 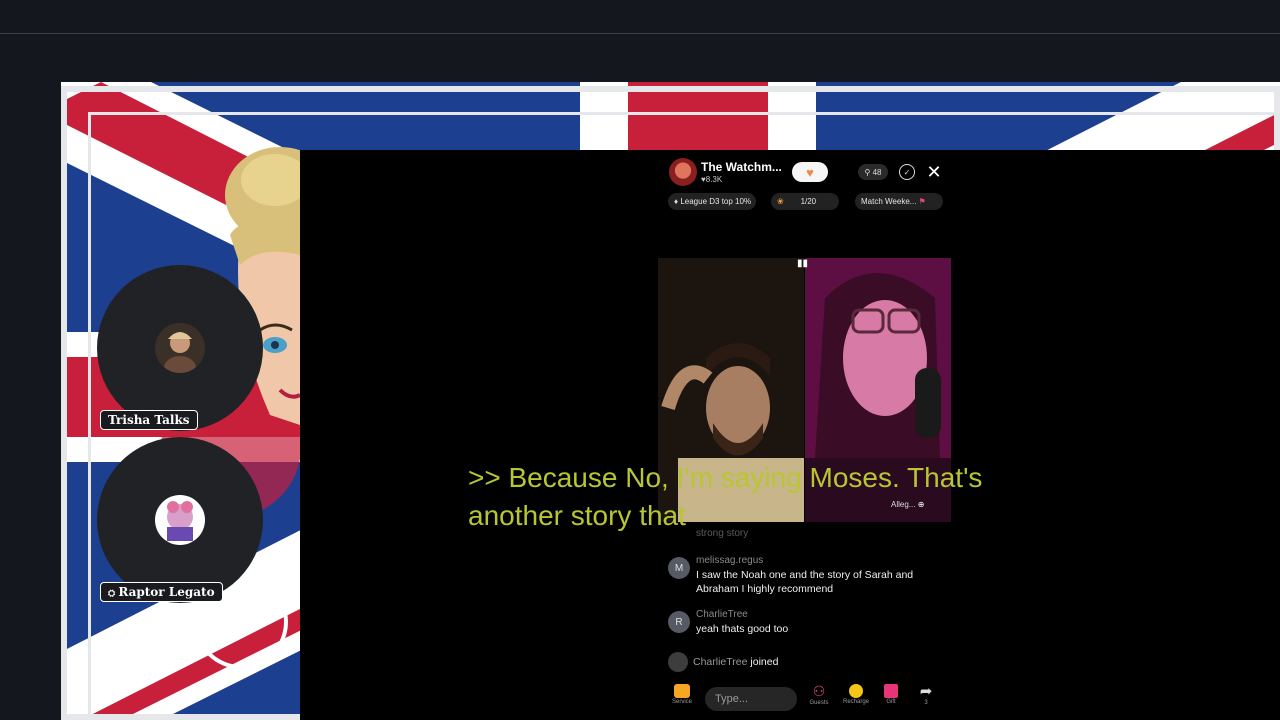 I want to click on share-icon: ➦, so click(x=926, y=691).